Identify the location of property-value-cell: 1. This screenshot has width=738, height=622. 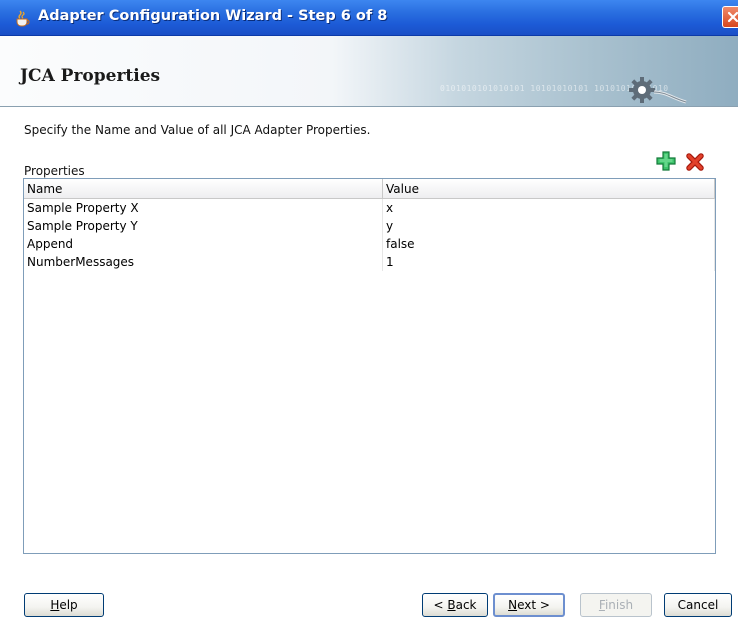
(548, 262).